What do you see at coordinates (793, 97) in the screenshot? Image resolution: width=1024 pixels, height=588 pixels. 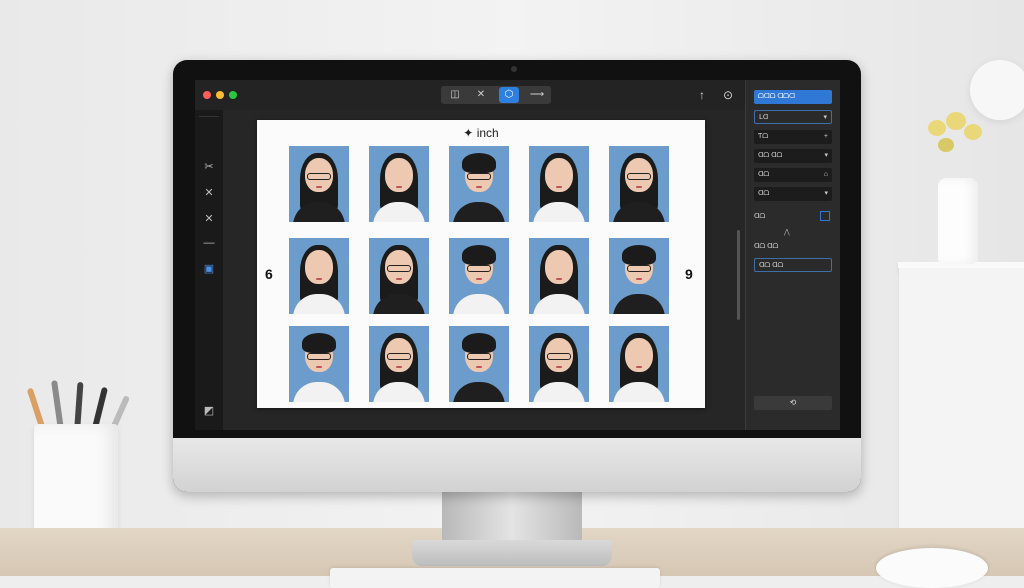 I see `preset-dropdown: ᗝᗡᗝ ᗡᗝᗡ` at bounding box center [793, 97].